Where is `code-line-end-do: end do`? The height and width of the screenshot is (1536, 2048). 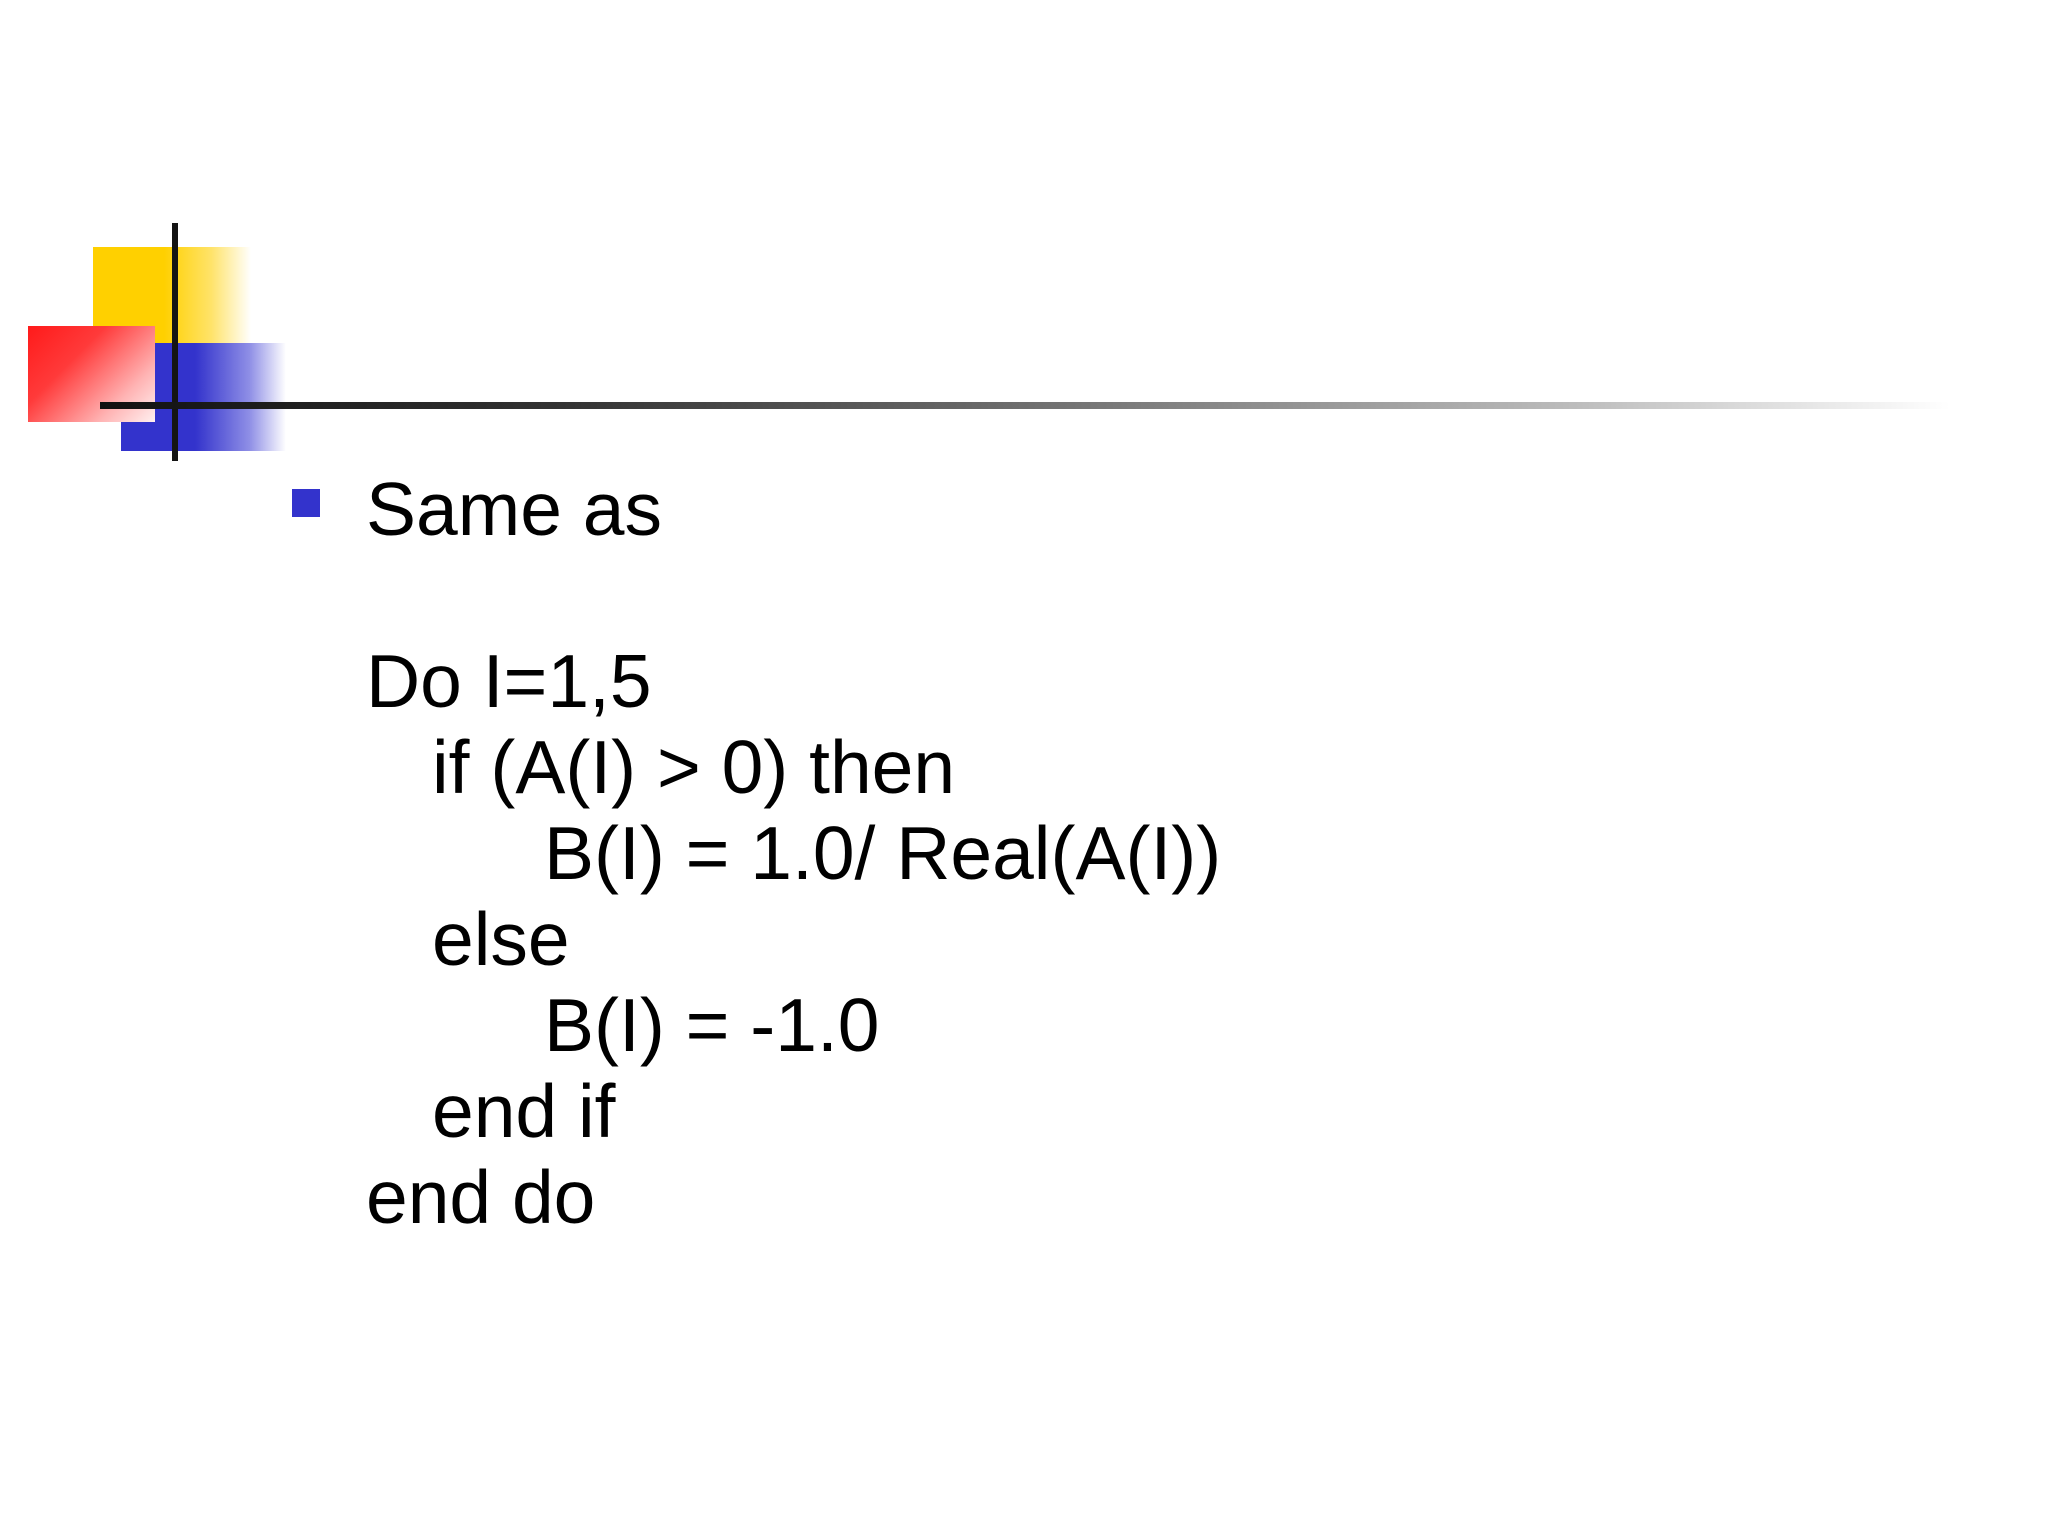 code-line-end-do: end do is located at coordinates (481, 1197).